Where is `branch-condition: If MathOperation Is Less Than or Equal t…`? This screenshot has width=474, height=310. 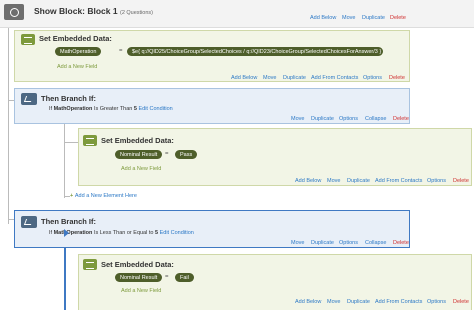 branch-condition: If MathOperation Is Less Than or Equal t… is located at coordinates (121, 233).